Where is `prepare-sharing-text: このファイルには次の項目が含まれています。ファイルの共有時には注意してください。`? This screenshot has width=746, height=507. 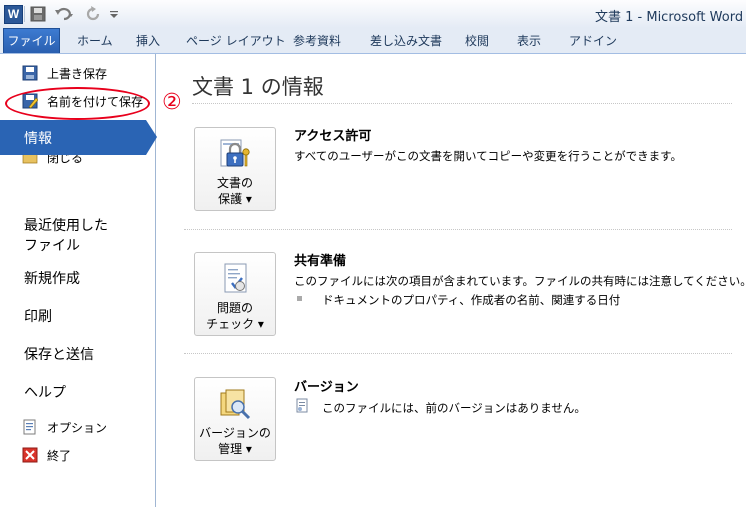
prepare-sharing-text: このファイルには次の項目が含まれています。ファイルの共有時には注意してください。 is located at coordinates (520, 281).